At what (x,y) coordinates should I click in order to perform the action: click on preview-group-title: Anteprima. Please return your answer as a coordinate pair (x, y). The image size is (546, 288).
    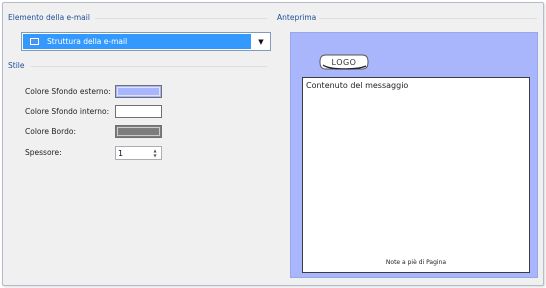
    Looking at the image, I should click on (298, 17).